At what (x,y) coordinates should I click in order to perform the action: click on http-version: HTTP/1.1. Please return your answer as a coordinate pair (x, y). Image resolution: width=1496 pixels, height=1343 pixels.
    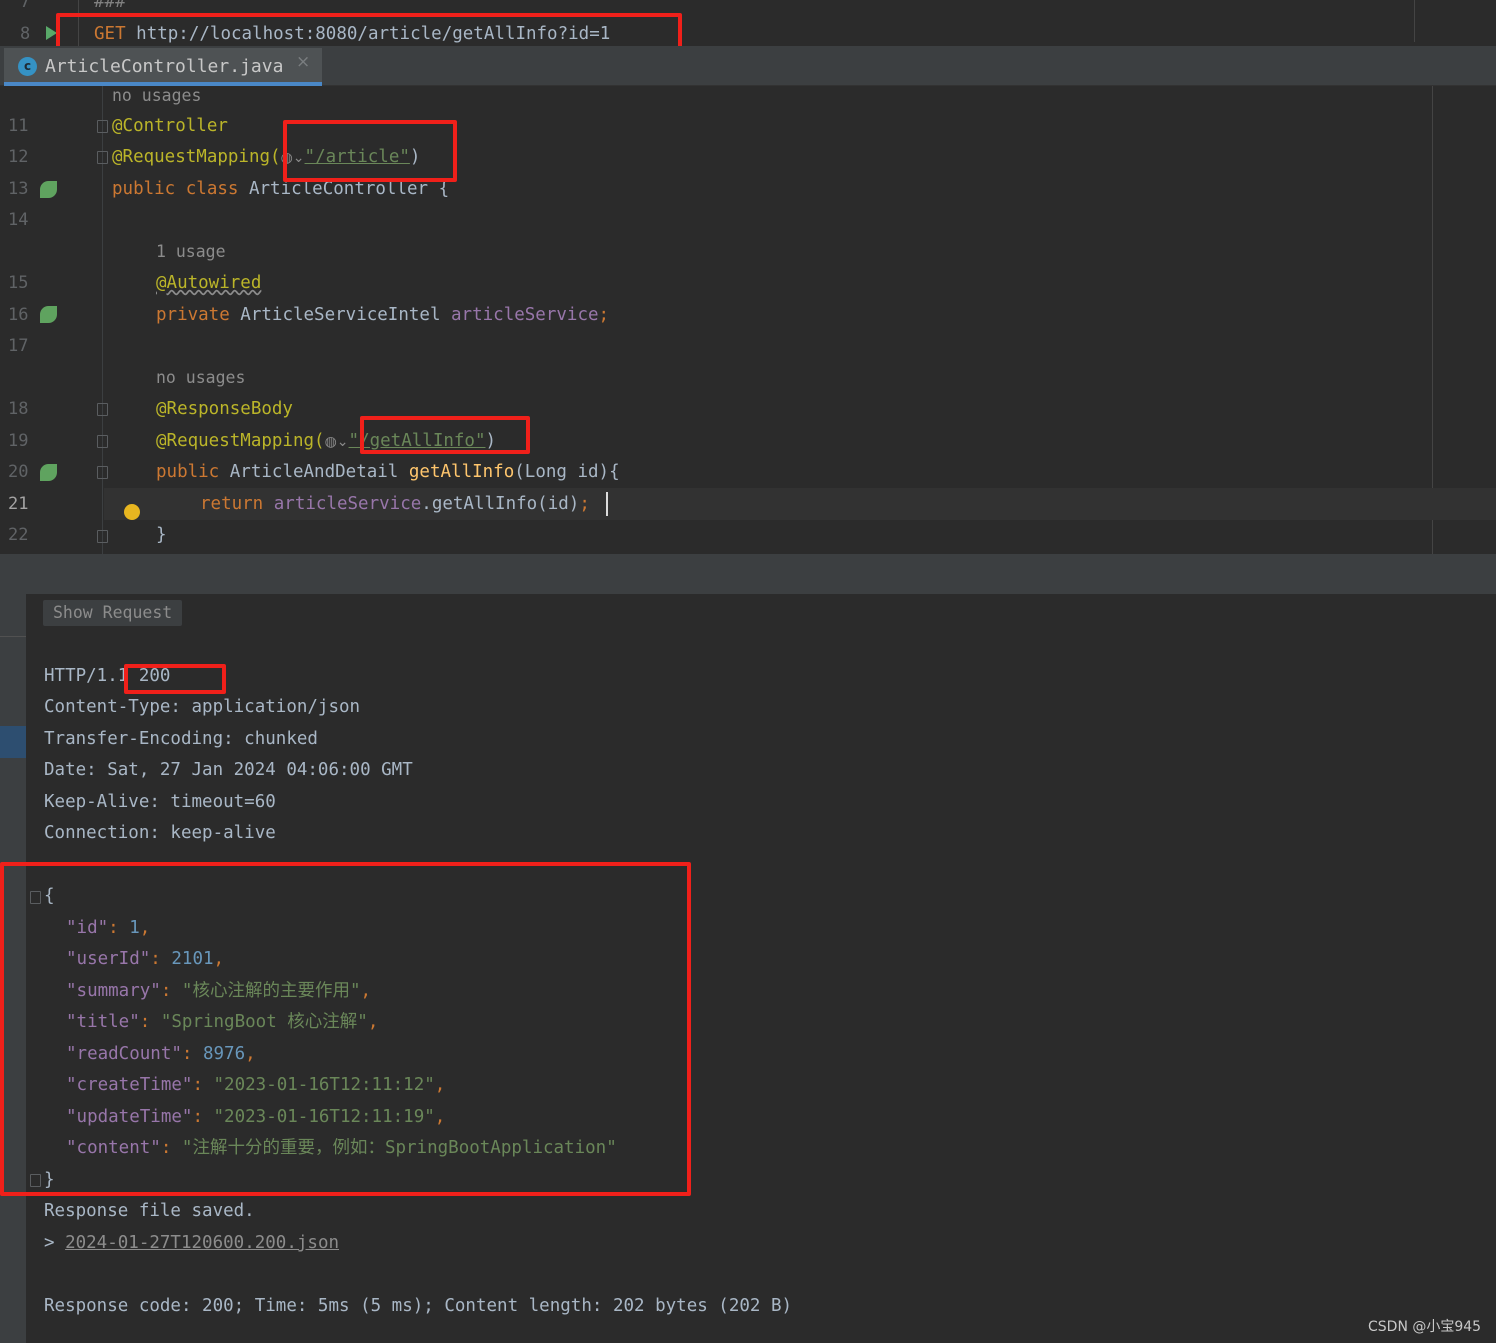
    Looking at the image, I should click on (86, 676).